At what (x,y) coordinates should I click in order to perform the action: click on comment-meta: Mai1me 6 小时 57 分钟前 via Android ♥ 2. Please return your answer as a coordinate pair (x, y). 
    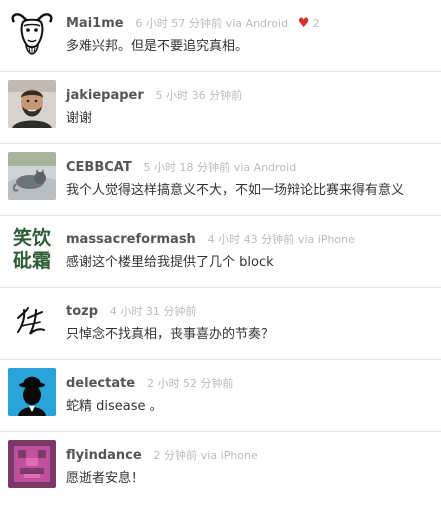
    Looking at the image, I should click on (193, 23).